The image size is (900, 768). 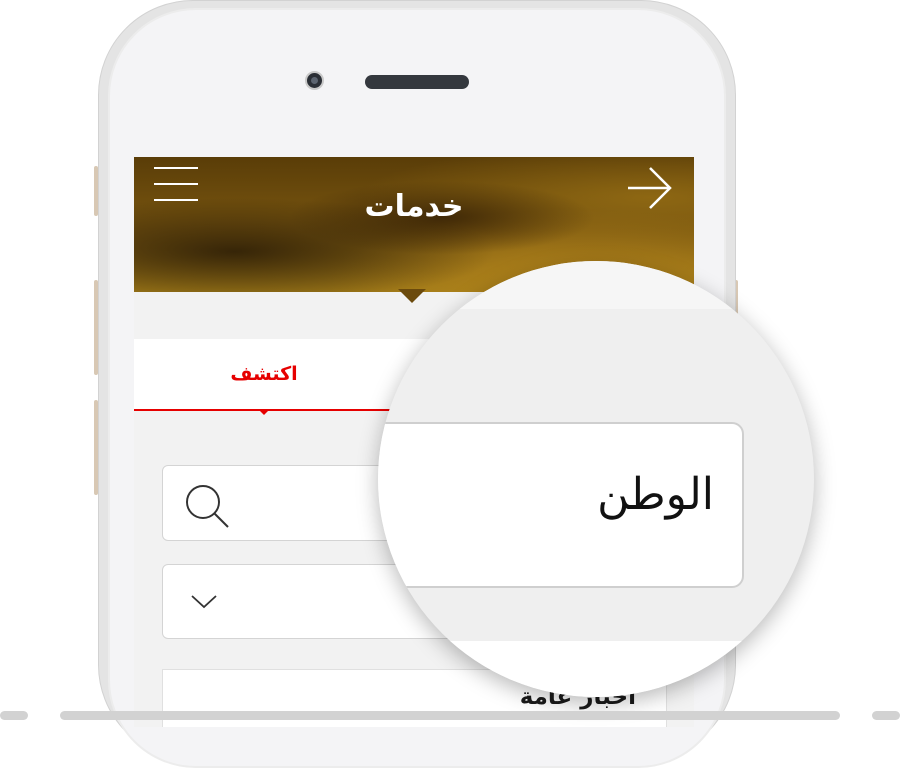 What do you see at coordinates (450, 715) in the screenshot?
I see `floor-line-center` at bounding box center [450, 715].